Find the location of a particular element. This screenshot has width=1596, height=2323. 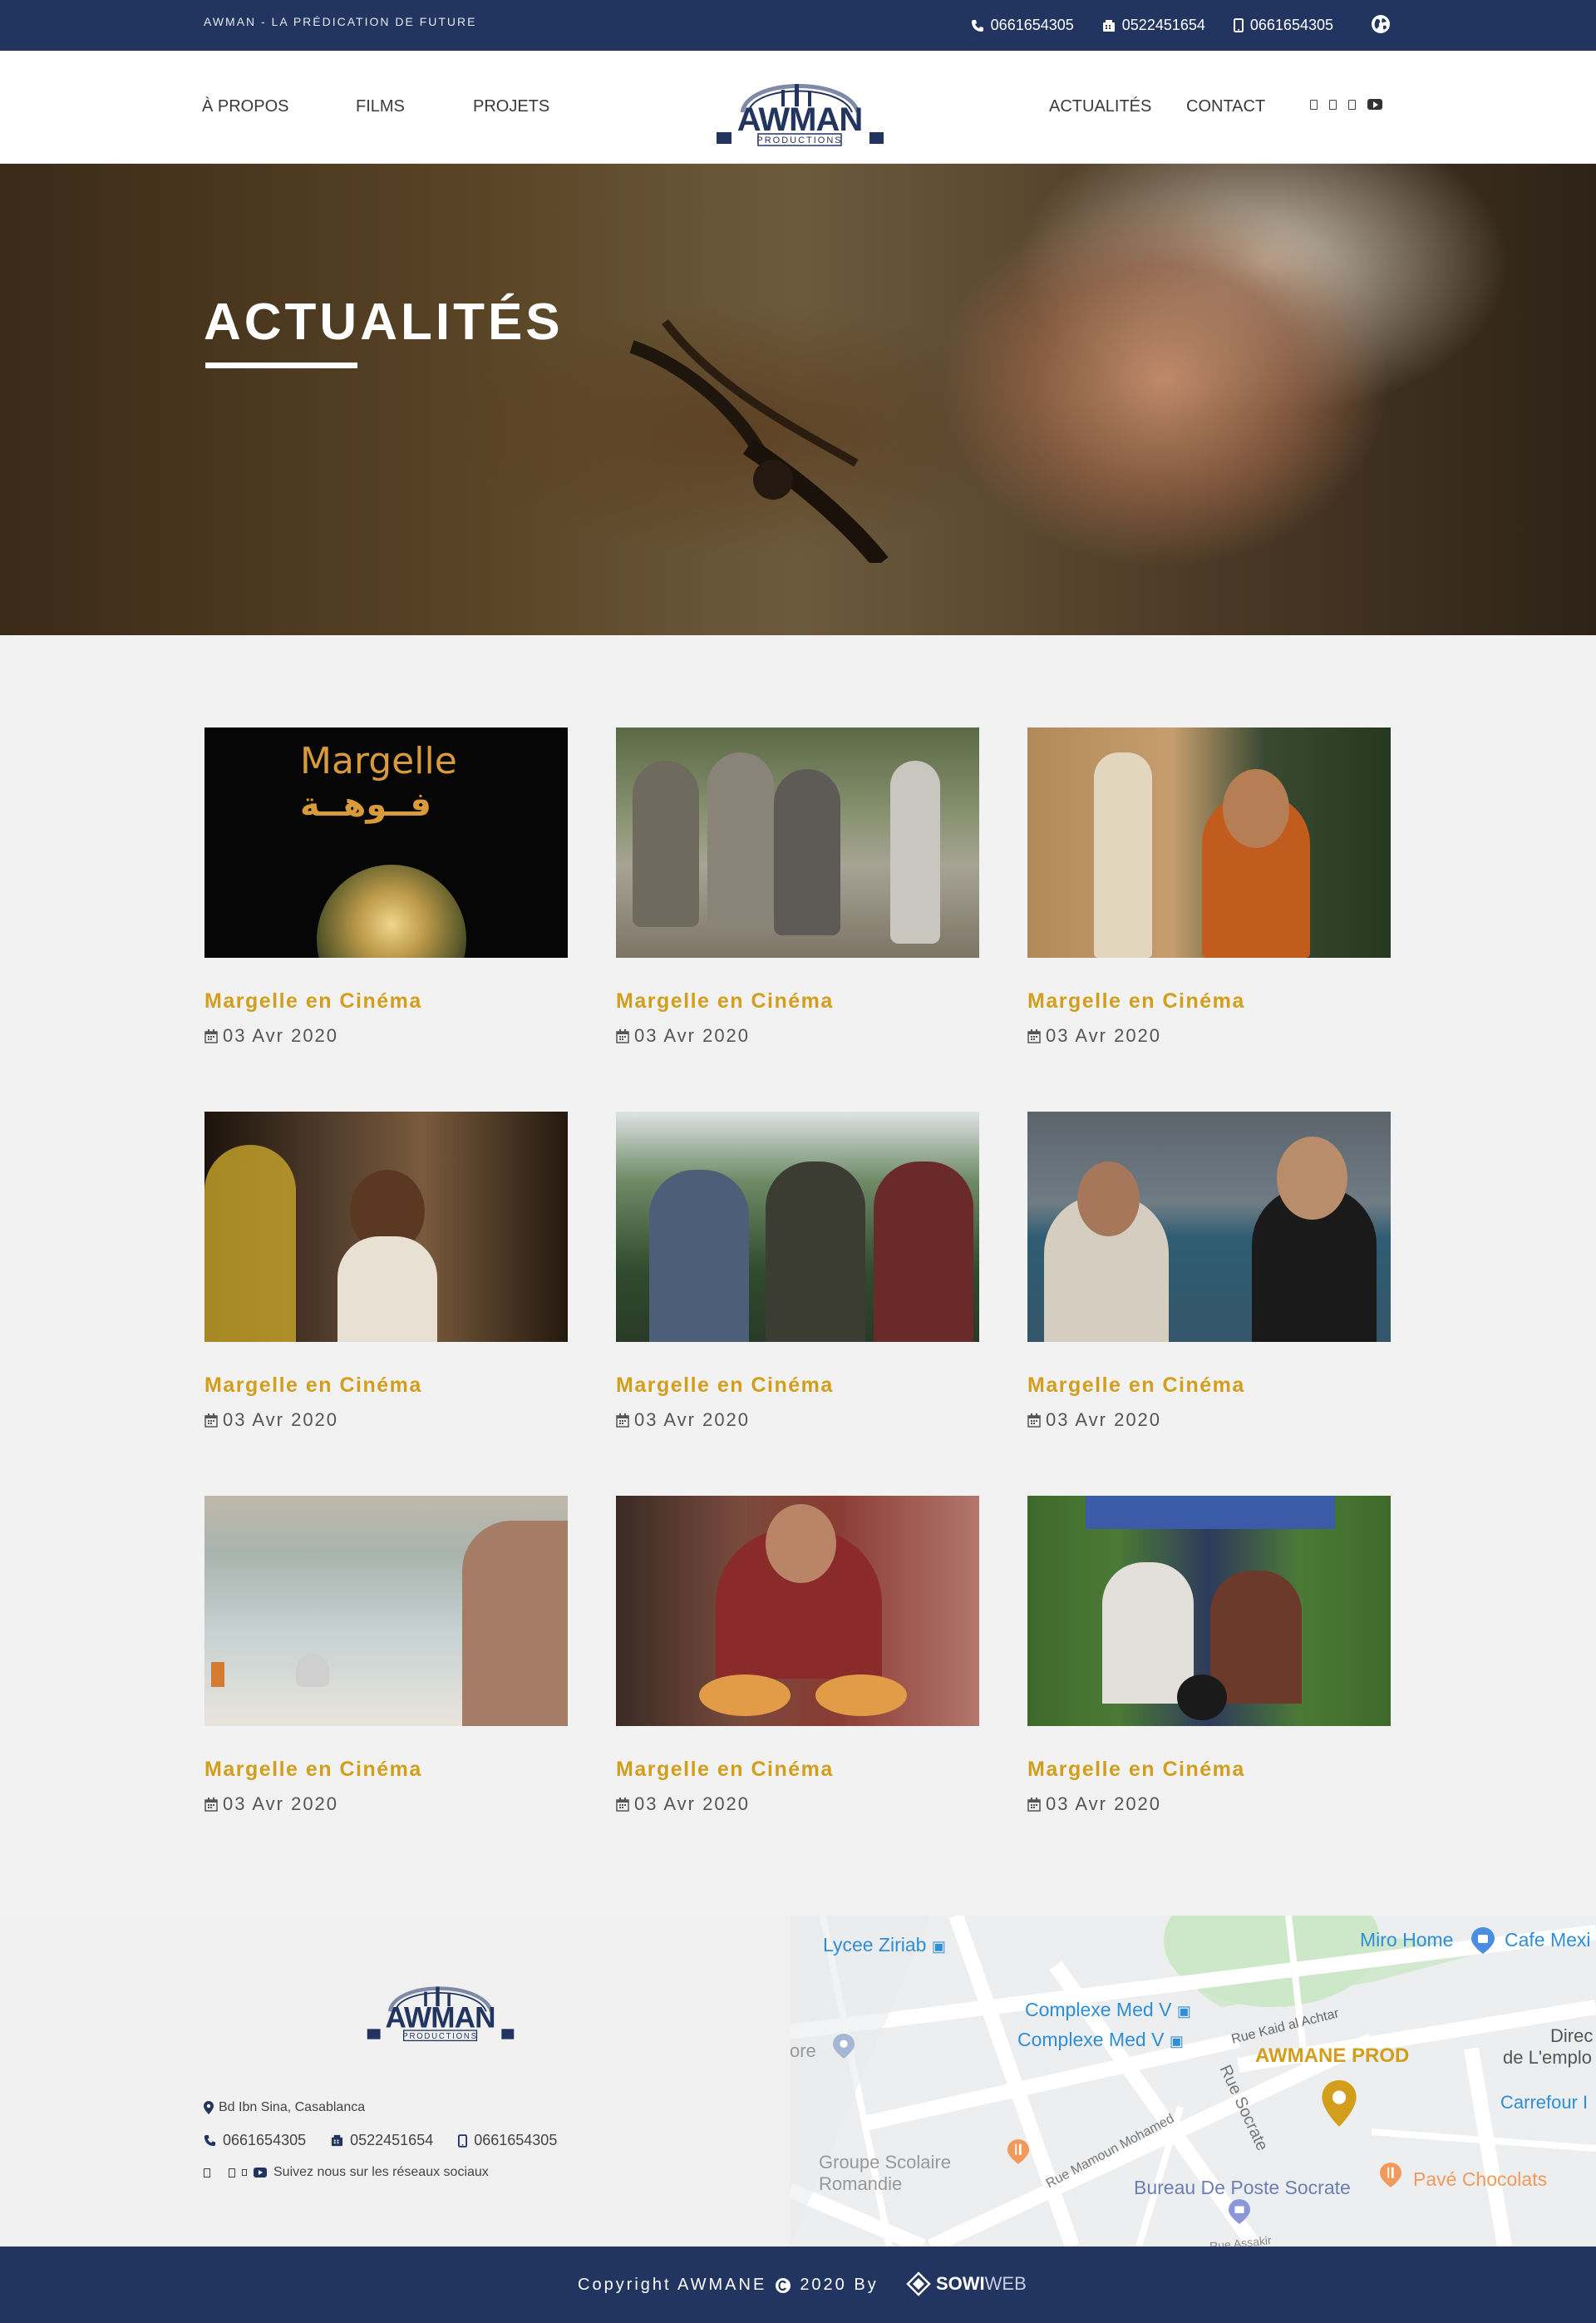

nav-contact: CONTACT is located at coordinates (1225, 106).